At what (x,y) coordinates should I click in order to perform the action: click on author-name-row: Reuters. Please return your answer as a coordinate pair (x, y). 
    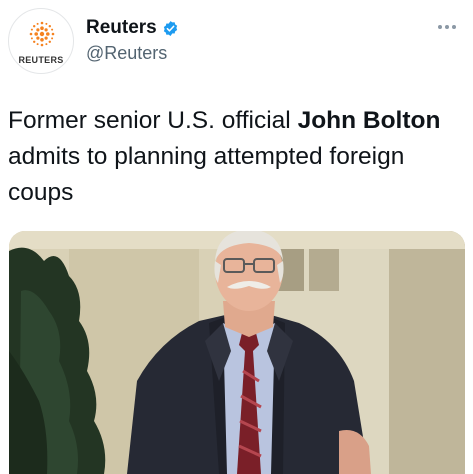
    Looking at the image, I should click on (132, 28).